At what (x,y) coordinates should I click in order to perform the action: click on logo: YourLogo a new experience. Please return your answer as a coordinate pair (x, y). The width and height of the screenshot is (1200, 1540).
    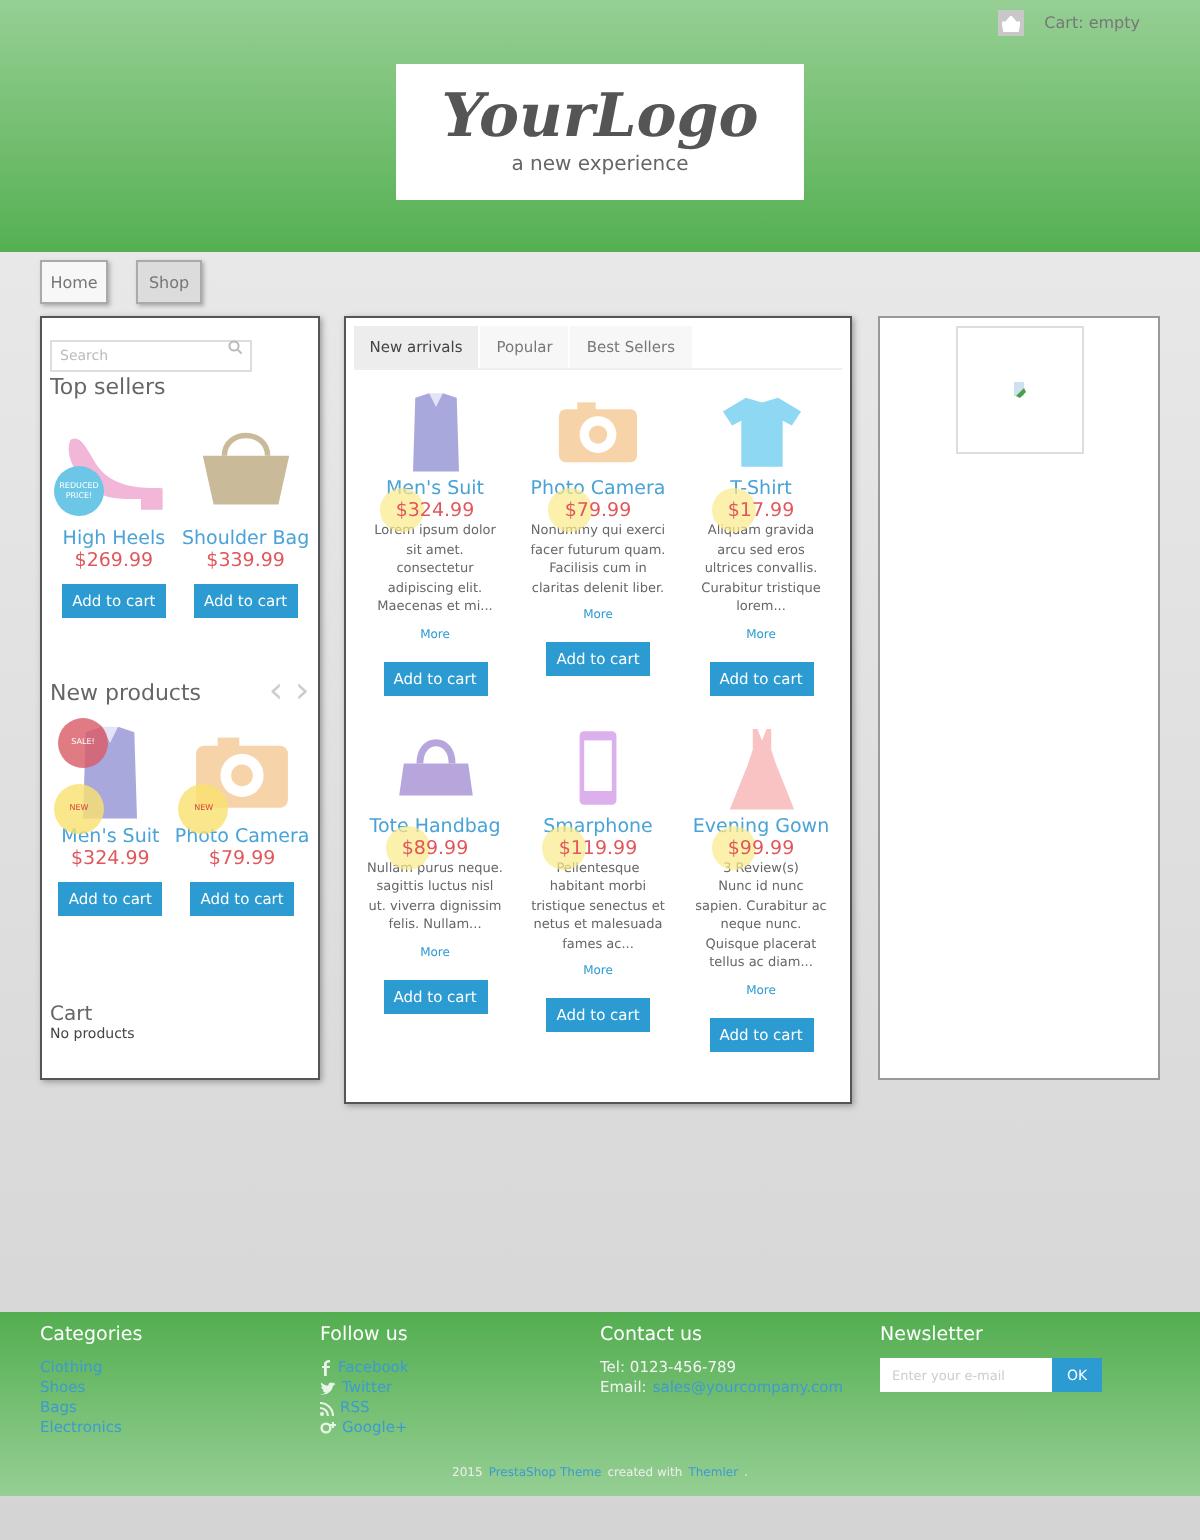
    Looking at the image, I should click on (600, 132).